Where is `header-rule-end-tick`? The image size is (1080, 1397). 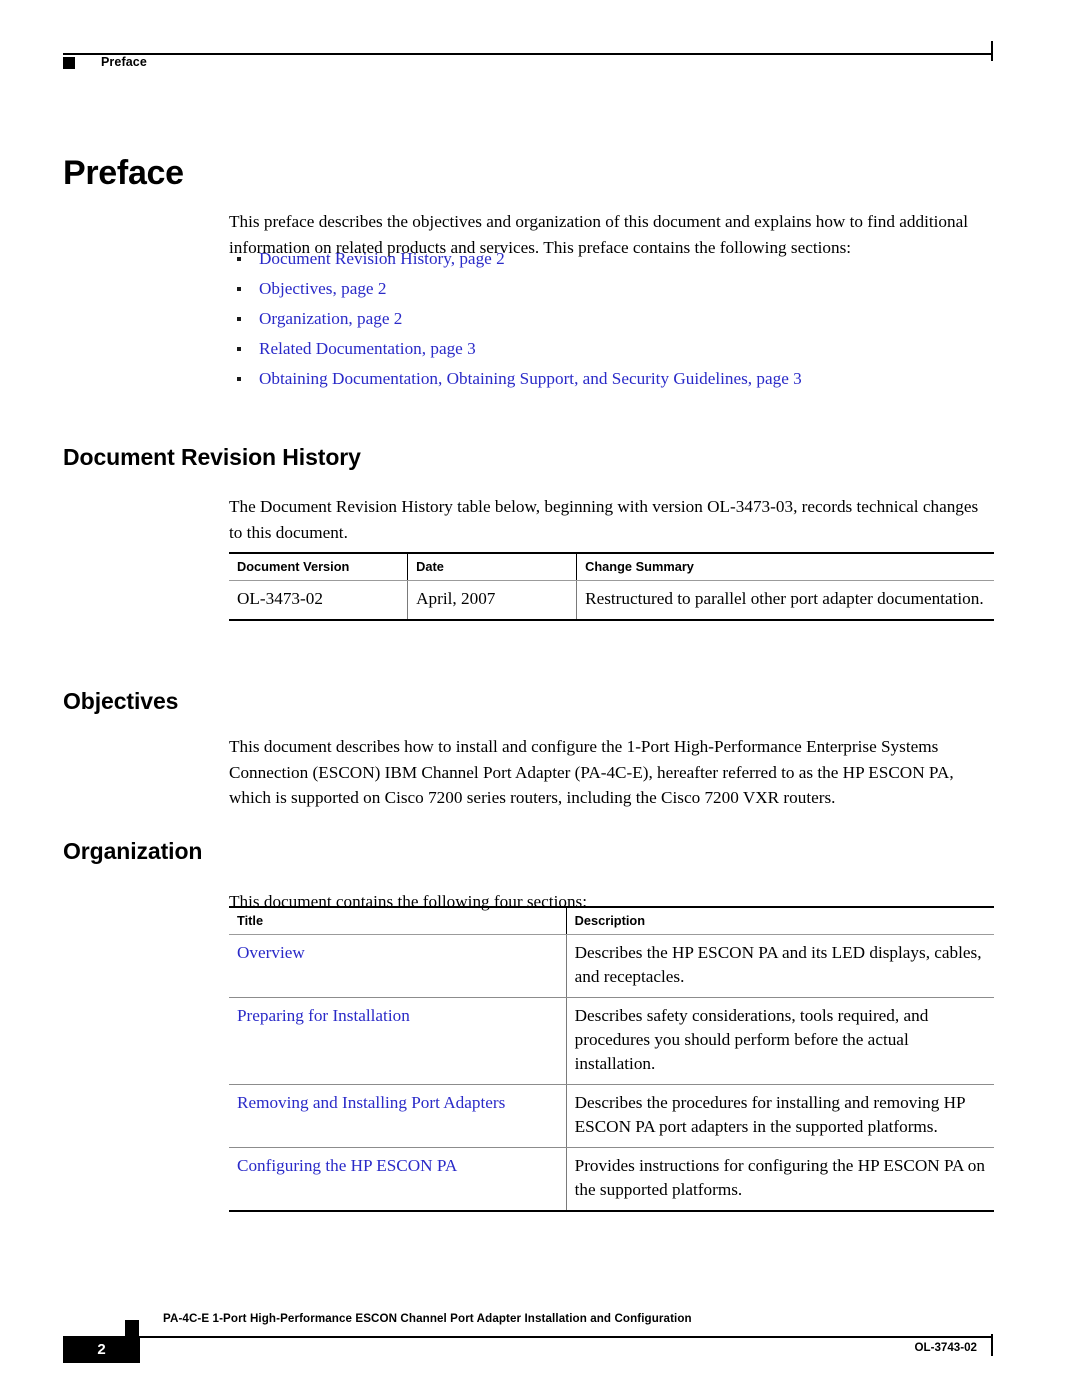 header-rule-end-tick is located at coordinates (992, 51).